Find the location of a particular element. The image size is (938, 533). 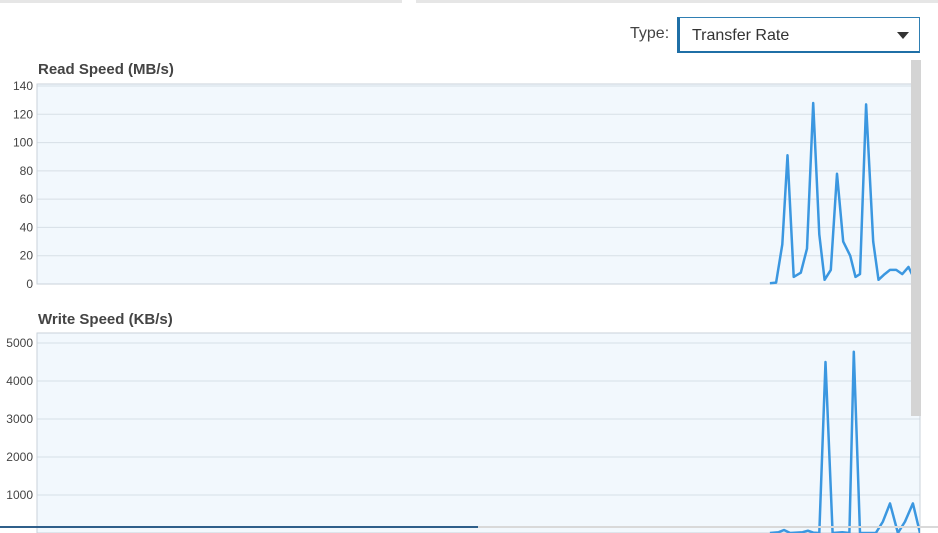

y-tick-label: 5000 is located at coordinates (19, 343).